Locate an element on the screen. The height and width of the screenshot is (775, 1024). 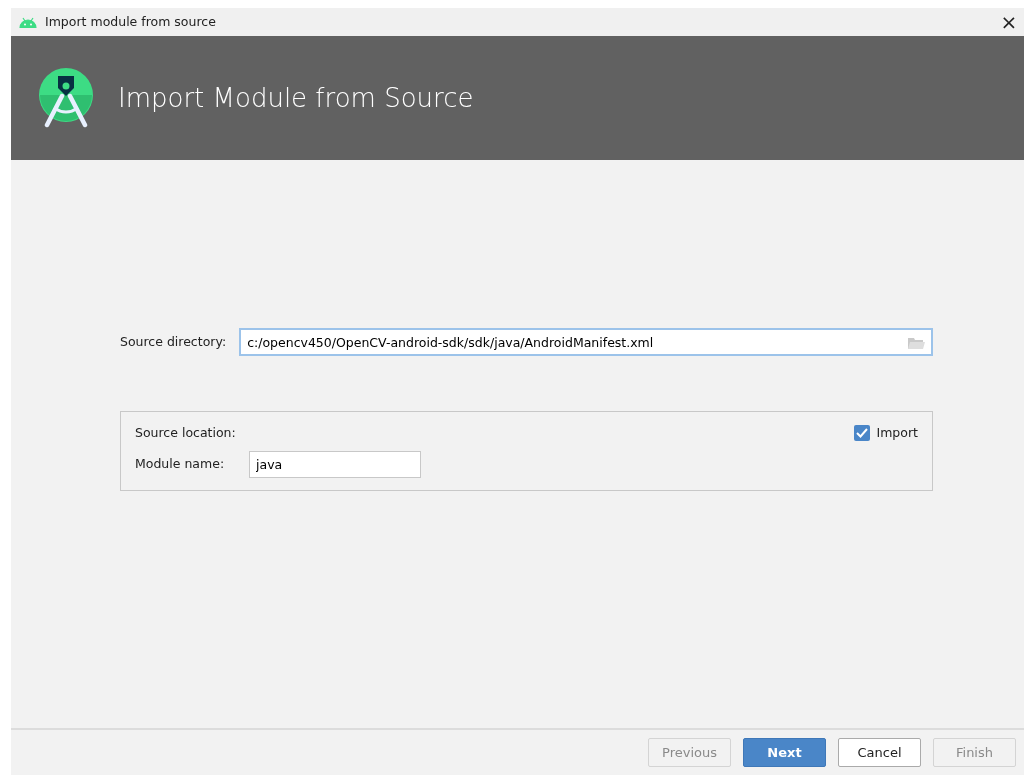
checkbox is located at coordinates (861, 433).